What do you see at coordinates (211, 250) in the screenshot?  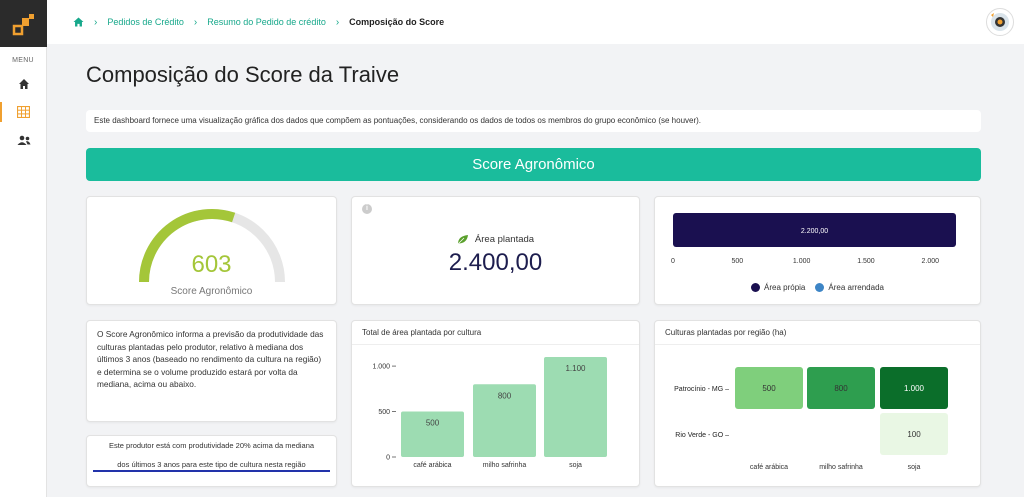 I see `score-gauge-card: 603 Score Agronômico` at bounding box center [211, 250].